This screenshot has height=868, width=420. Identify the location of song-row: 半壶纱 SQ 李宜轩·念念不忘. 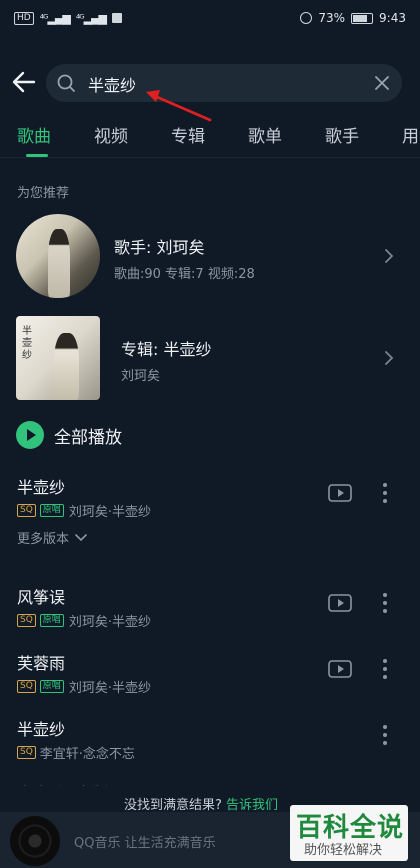
(210, 741).